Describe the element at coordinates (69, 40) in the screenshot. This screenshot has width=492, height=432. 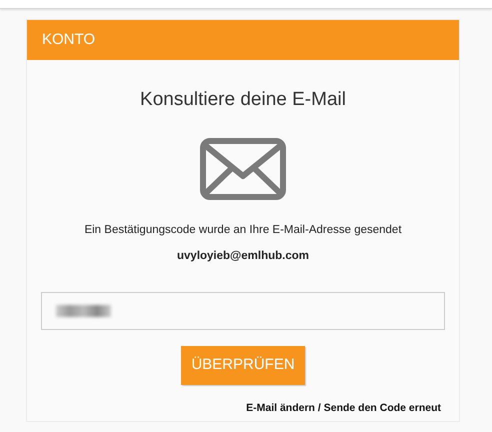
I see `panel-title: KONTO` at that location.